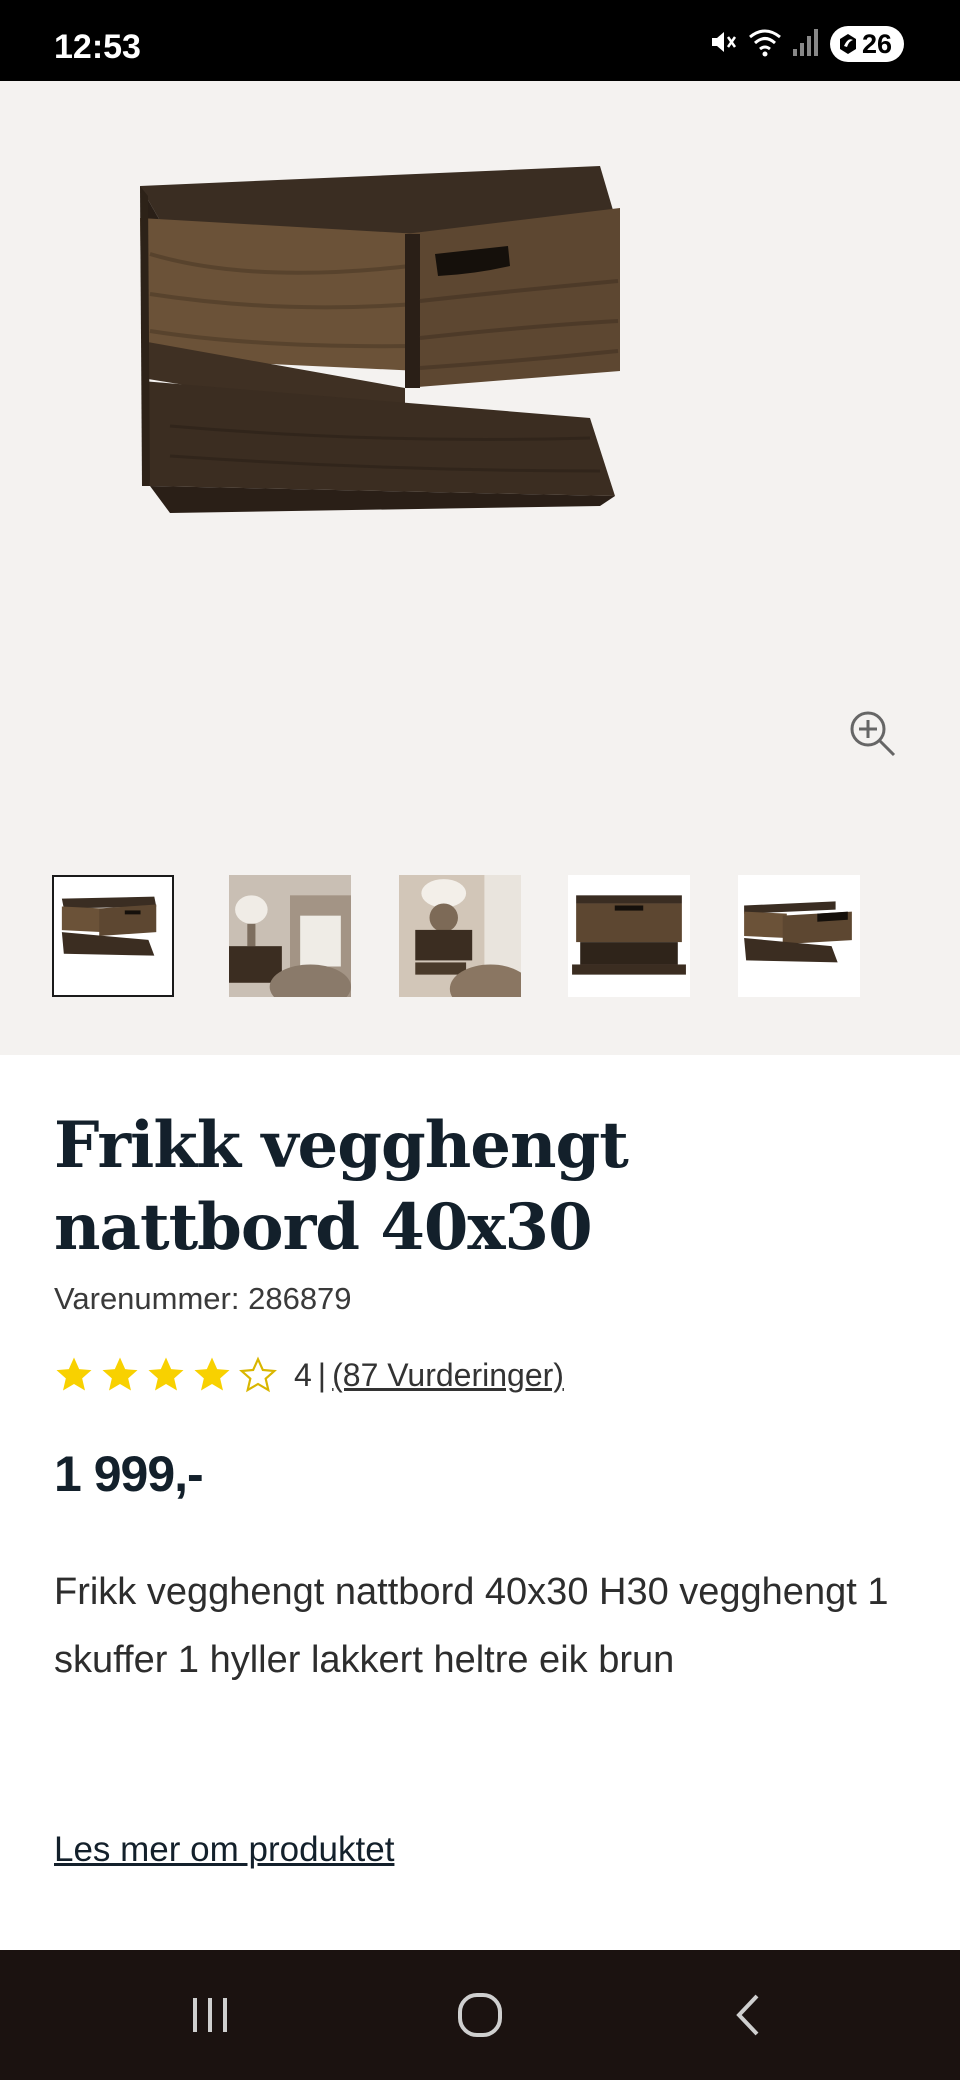 This screenshot has height=2080, width=960. What do you see at coordinates (874, 735) in the screenshot?
I see `zoom-in-icon` at bounding box center [874, 735].